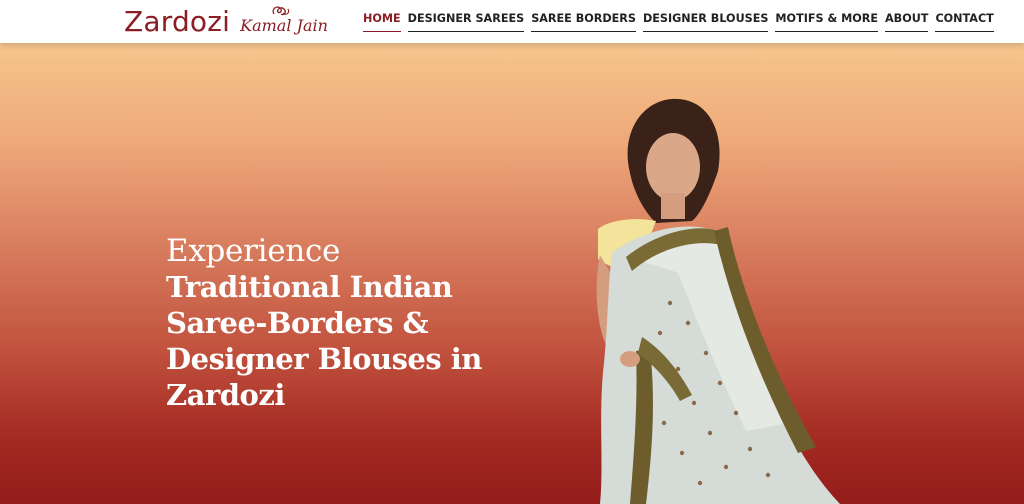 This screenshot has width=1024, height=504. I want to click on logo-signature-text: Kamal Jain, so click(284, 25).